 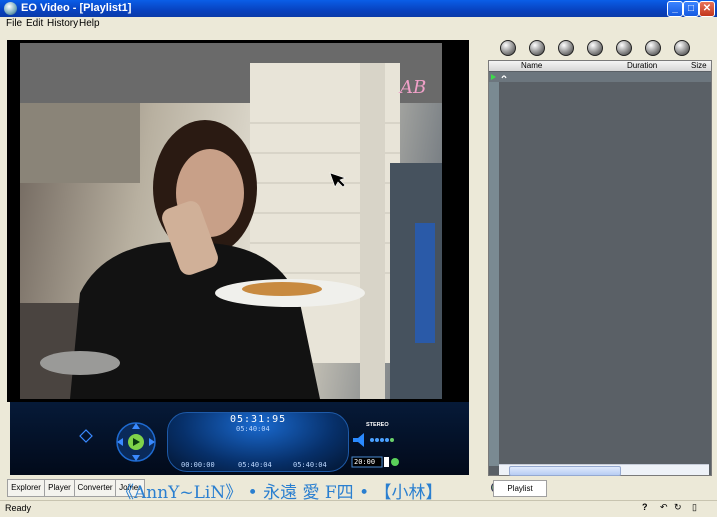 What do you see at coordinates (531, 65) in the screenshot?
I see `column-name: Name` at bounding box center [531, 65].